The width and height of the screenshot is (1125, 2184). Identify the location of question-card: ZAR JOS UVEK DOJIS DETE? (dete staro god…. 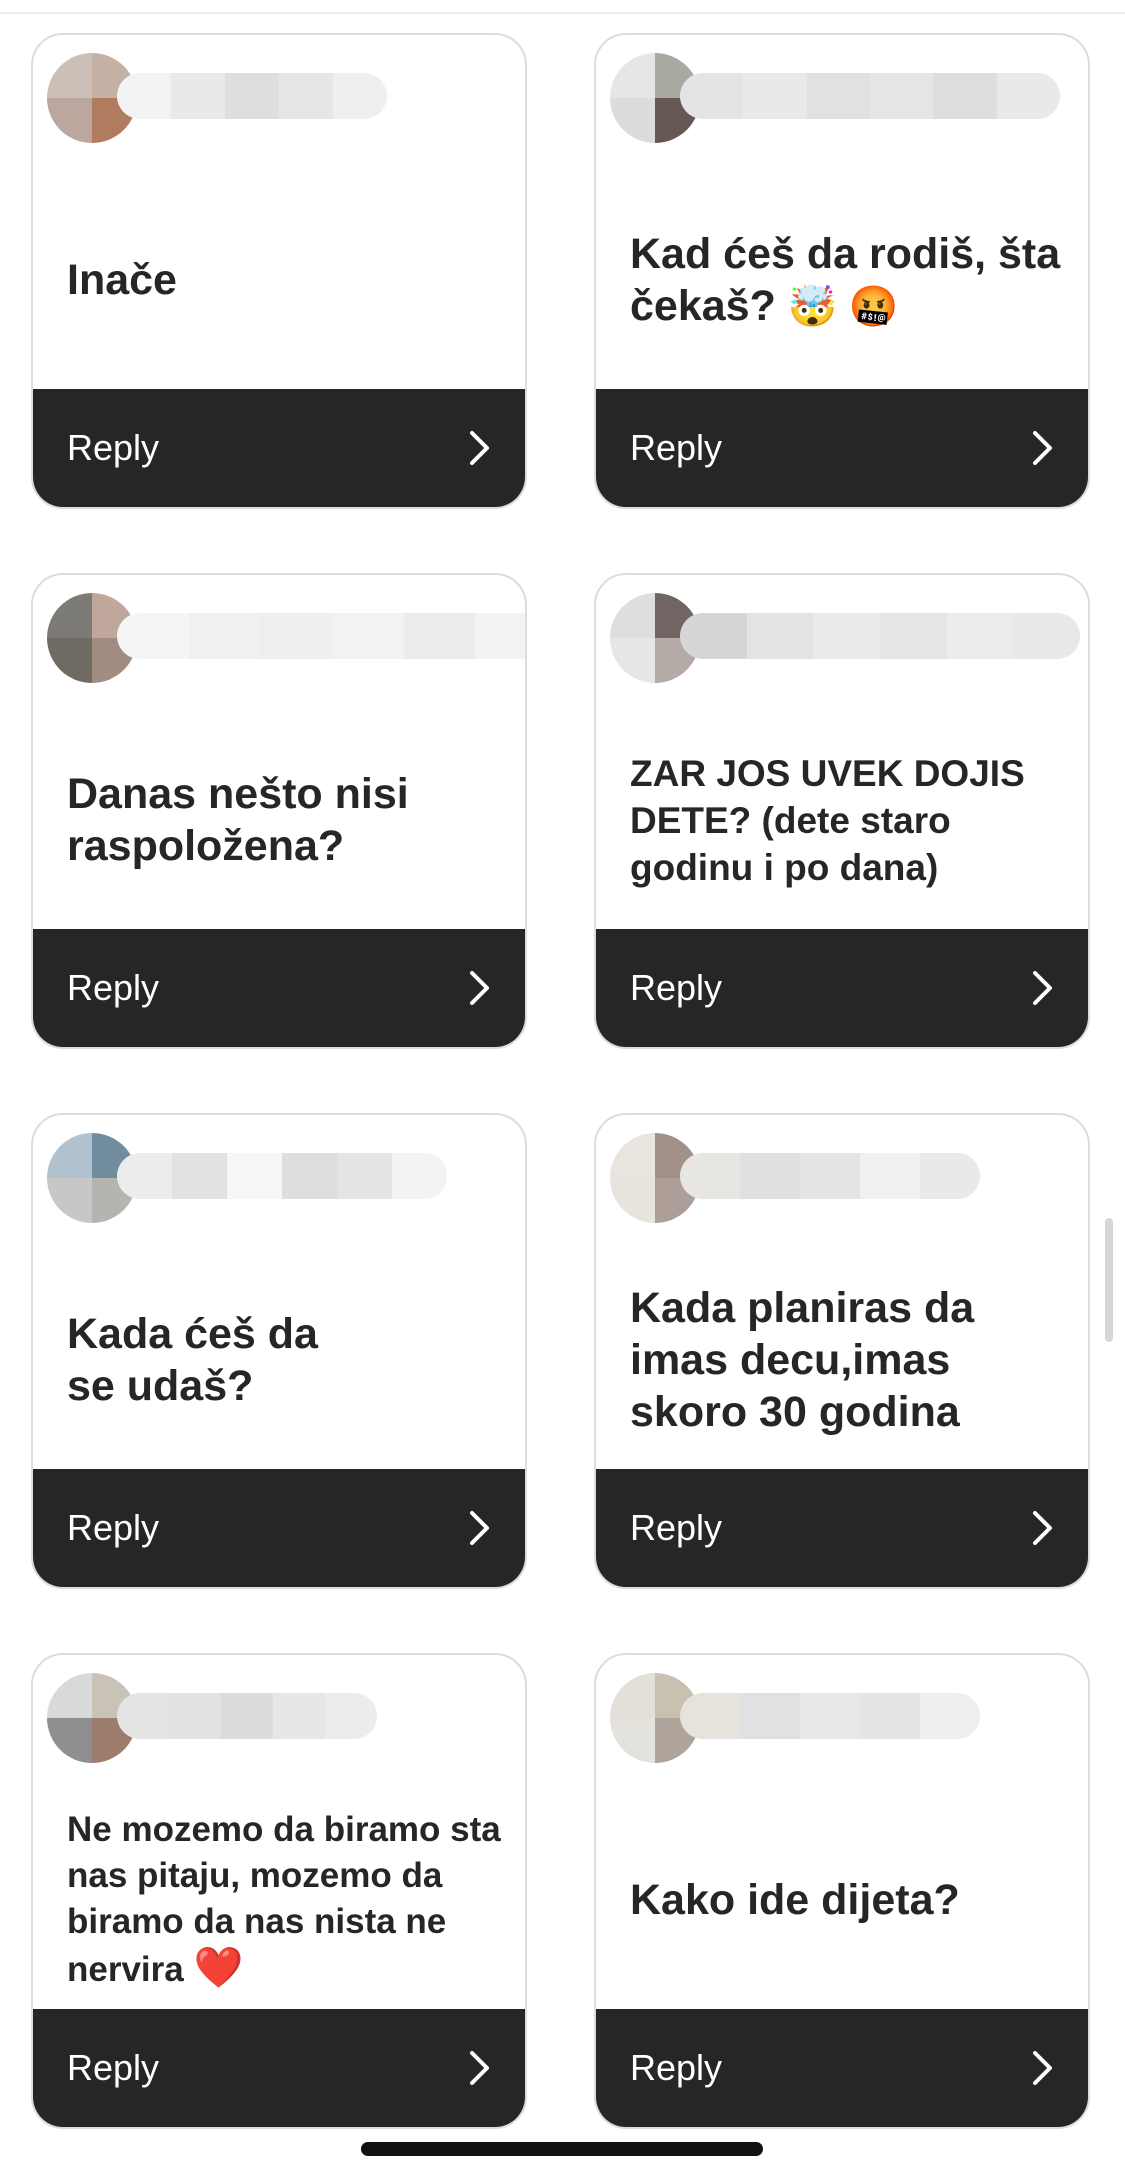
(842, 811).